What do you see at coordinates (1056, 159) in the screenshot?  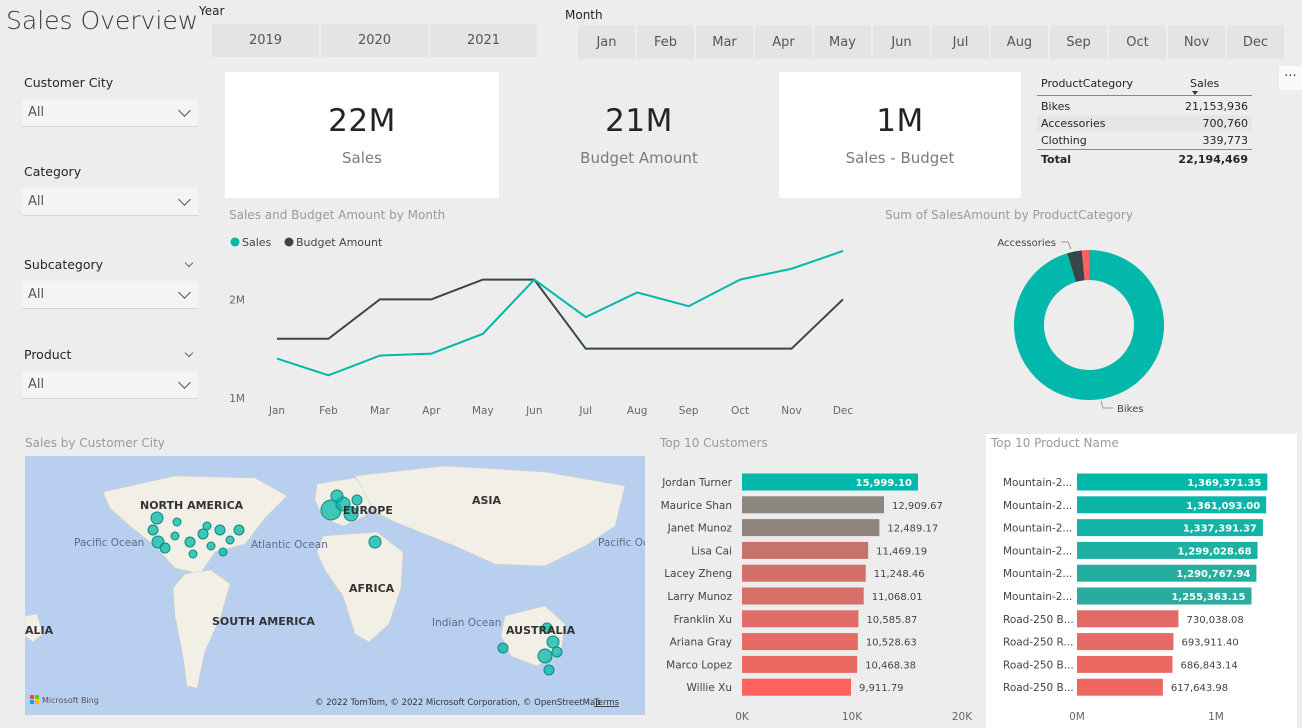 I see `table-cell: Total` at bounding box center [1056, 159].